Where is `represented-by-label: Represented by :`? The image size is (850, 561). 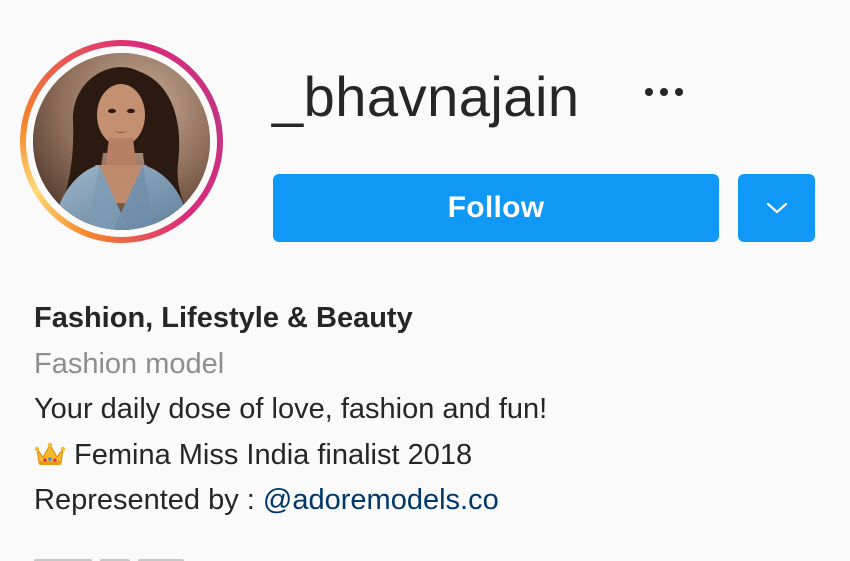 represented-by-label: Represented by : is located at coordinates (148, 500).